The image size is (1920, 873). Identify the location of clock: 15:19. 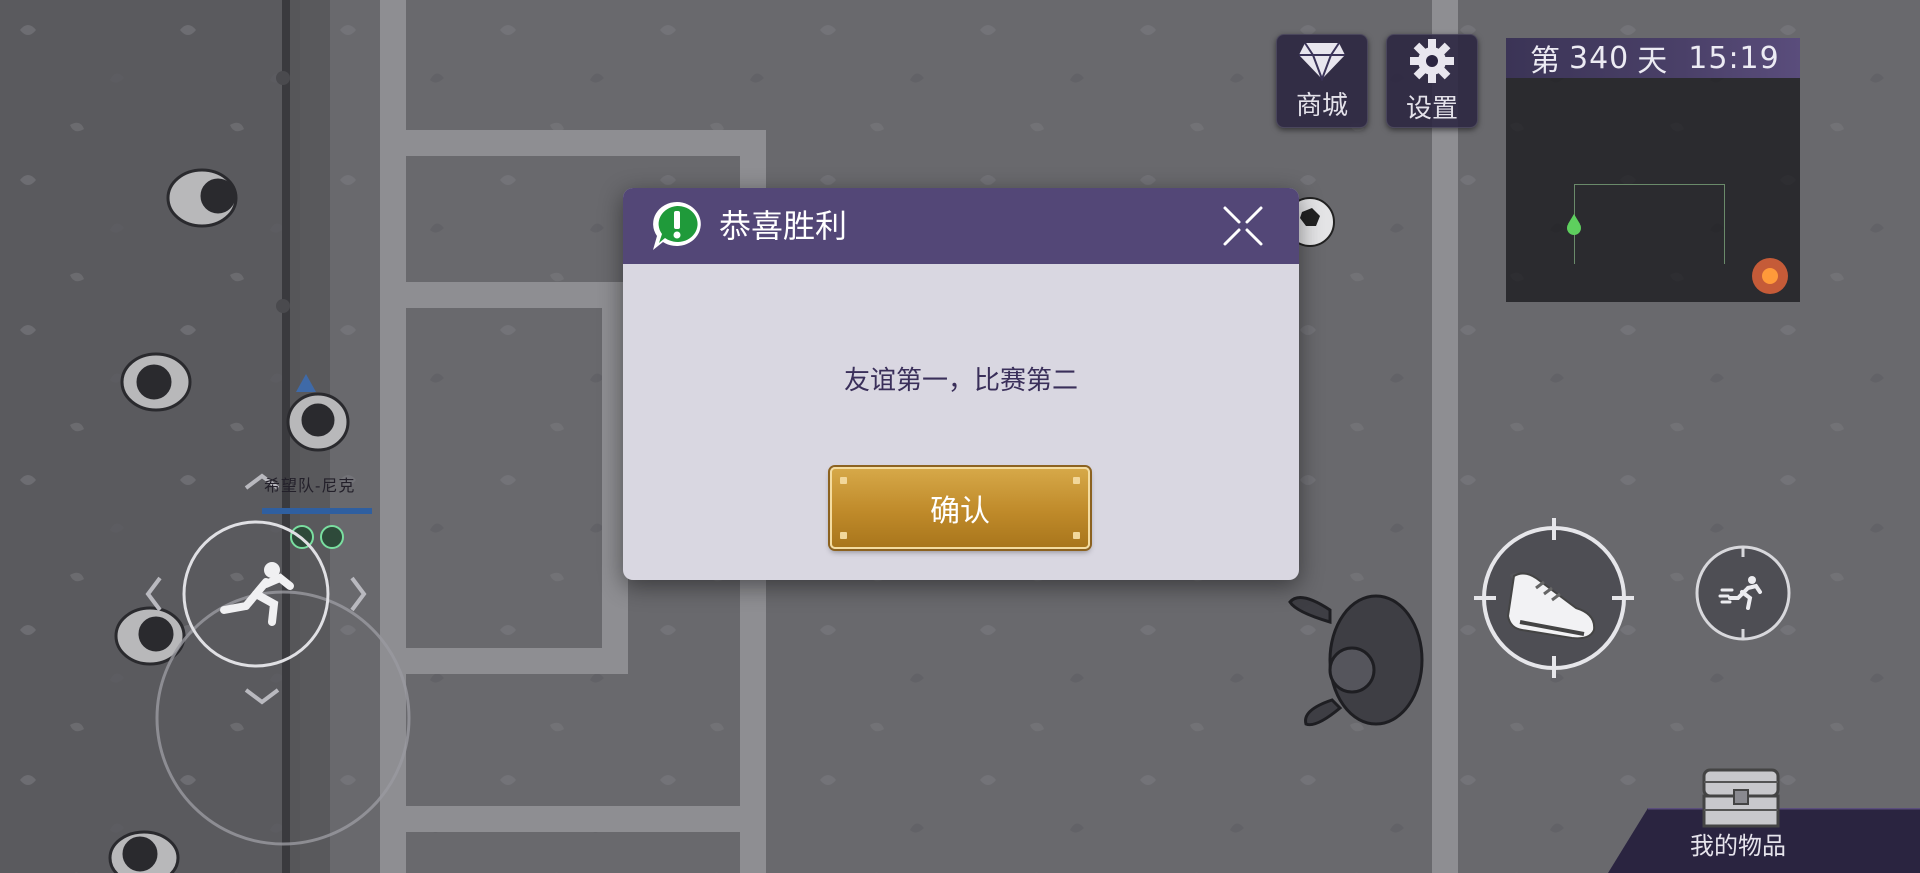
(1734, 58).